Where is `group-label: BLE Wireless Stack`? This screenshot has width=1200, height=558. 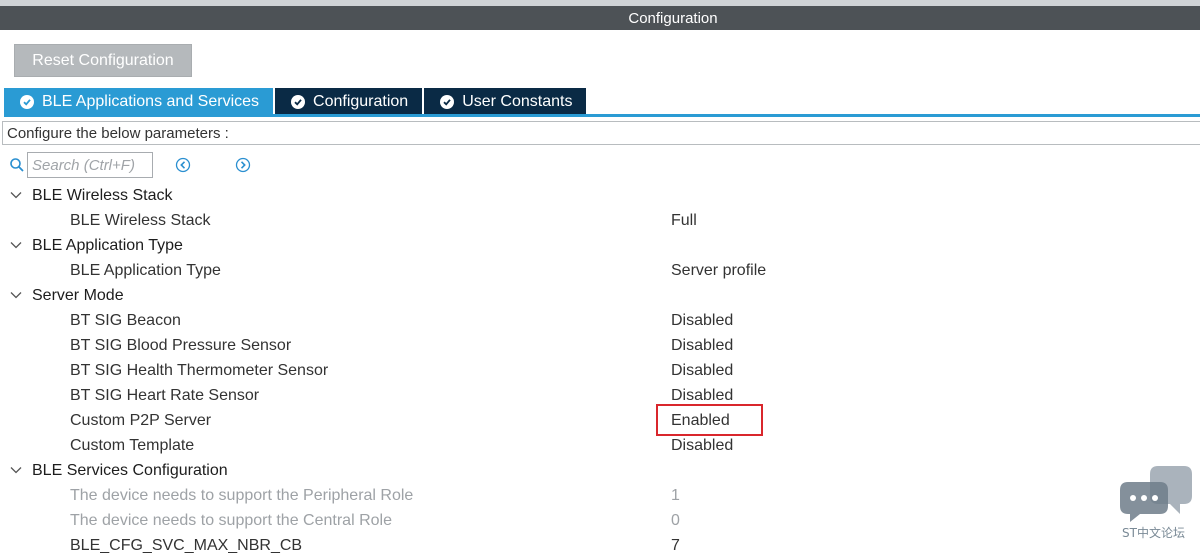 group-label: BLE Wireless Stack is located at coordinates (102, 195).